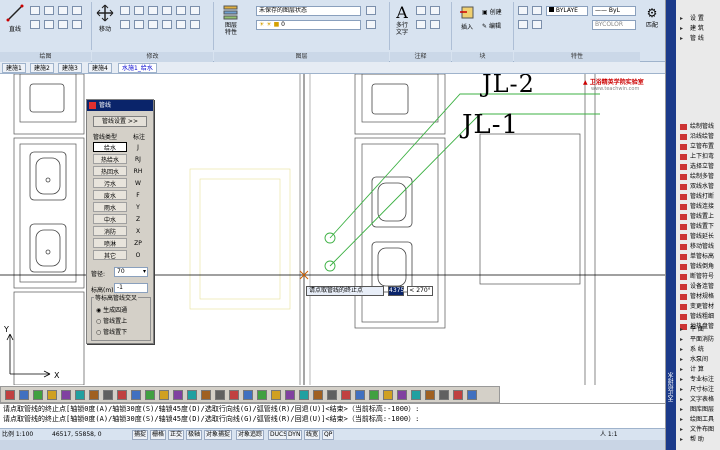 The width and height of the screenshot is (720, 450). Describe the element at coordinates (17, 434) in the screenshot. I see `scale-label: 比例 1:100` at that location.